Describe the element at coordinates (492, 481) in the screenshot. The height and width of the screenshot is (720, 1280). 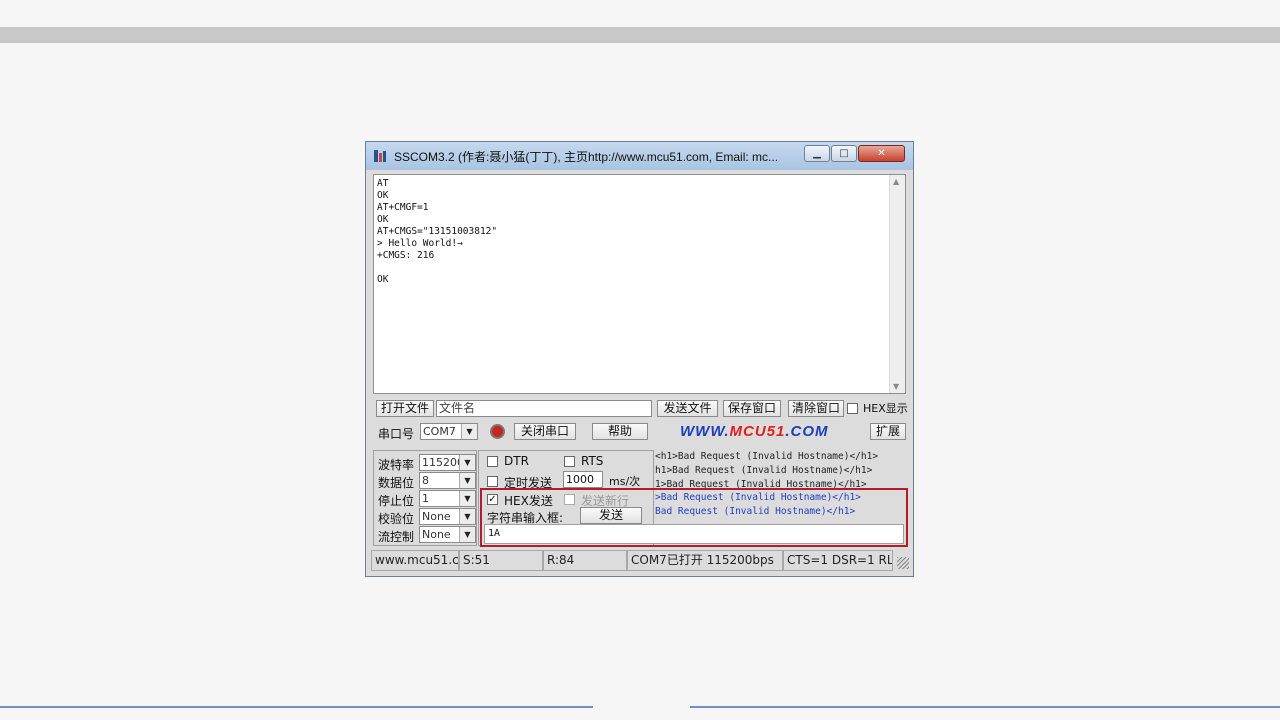
I see `timed-send-checkbox` at that location.